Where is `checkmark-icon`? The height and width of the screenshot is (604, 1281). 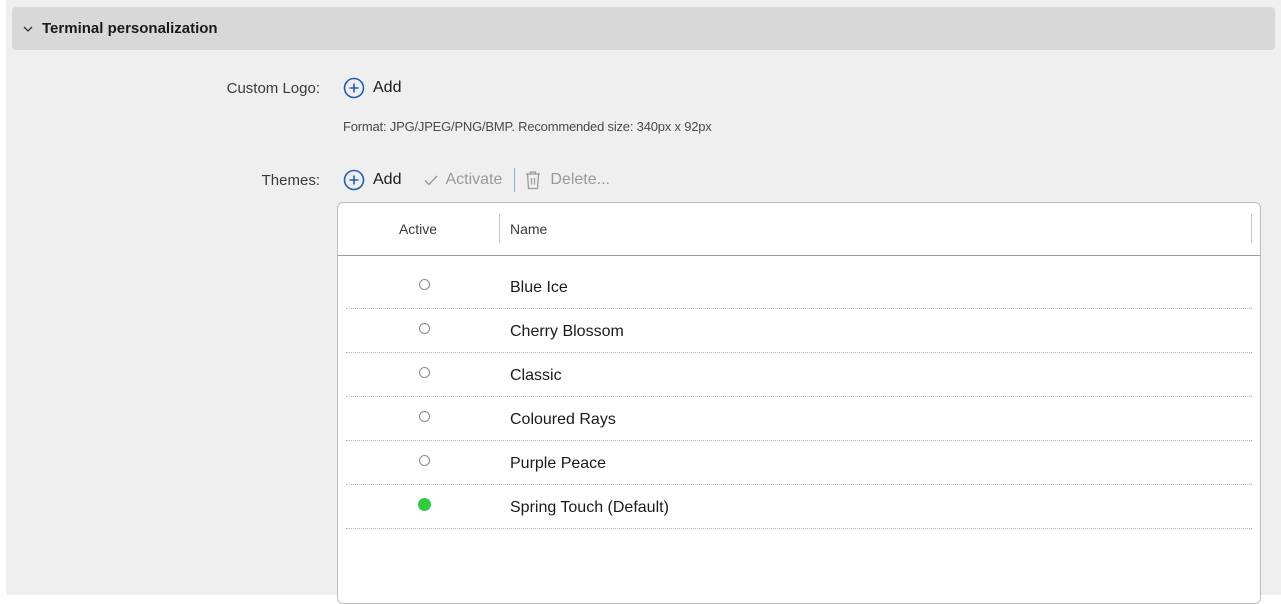
checkmark-icon is located at coordinates (431, 180).